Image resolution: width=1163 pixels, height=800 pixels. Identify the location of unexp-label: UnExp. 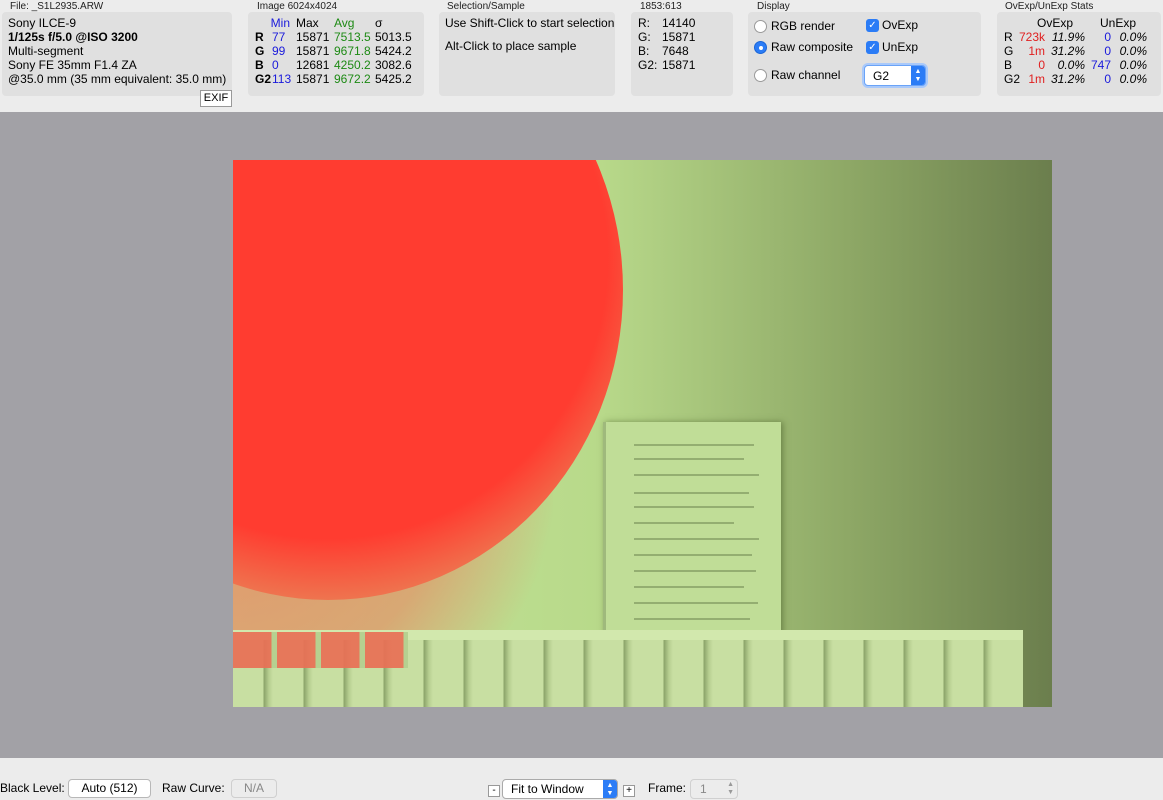
(900, 47).